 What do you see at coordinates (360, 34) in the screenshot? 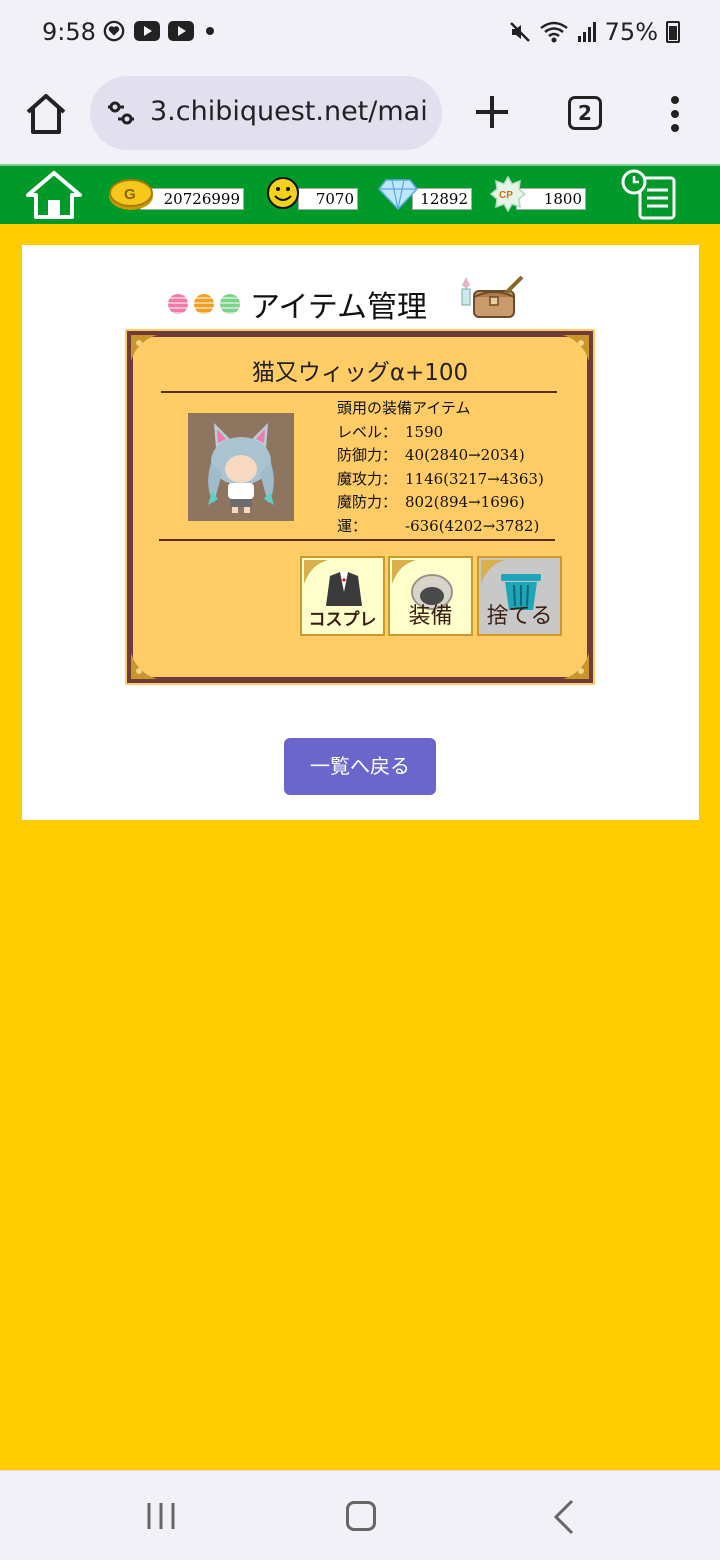
I see `status-bar: 9:58 75%` at bounding box center [360, 34].